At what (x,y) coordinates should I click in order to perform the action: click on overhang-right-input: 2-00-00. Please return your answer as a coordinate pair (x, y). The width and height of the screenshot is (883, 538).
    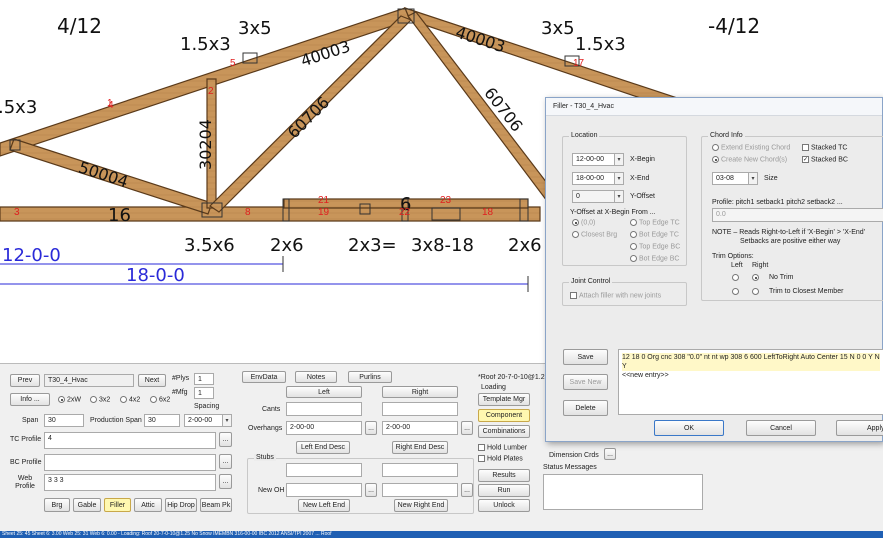
    Looking at the image, I should click on (420, 428).